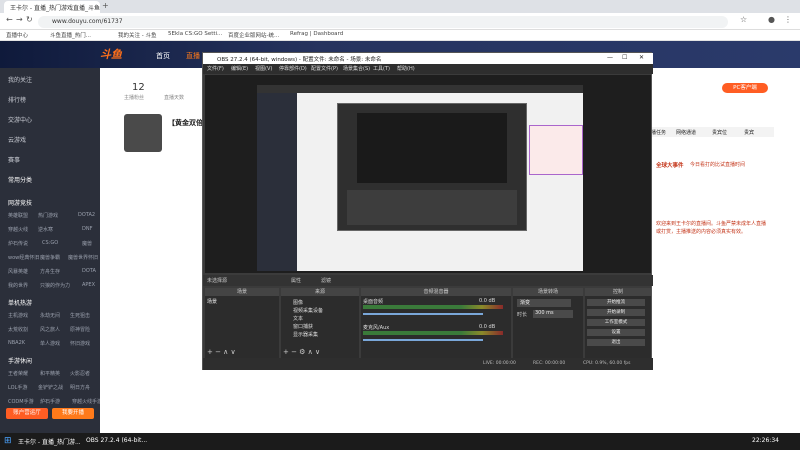 Image resolution: width=800 pixels, height=450 pixels. I want to click on menu-help: 帮助(H), so click(406, 68).